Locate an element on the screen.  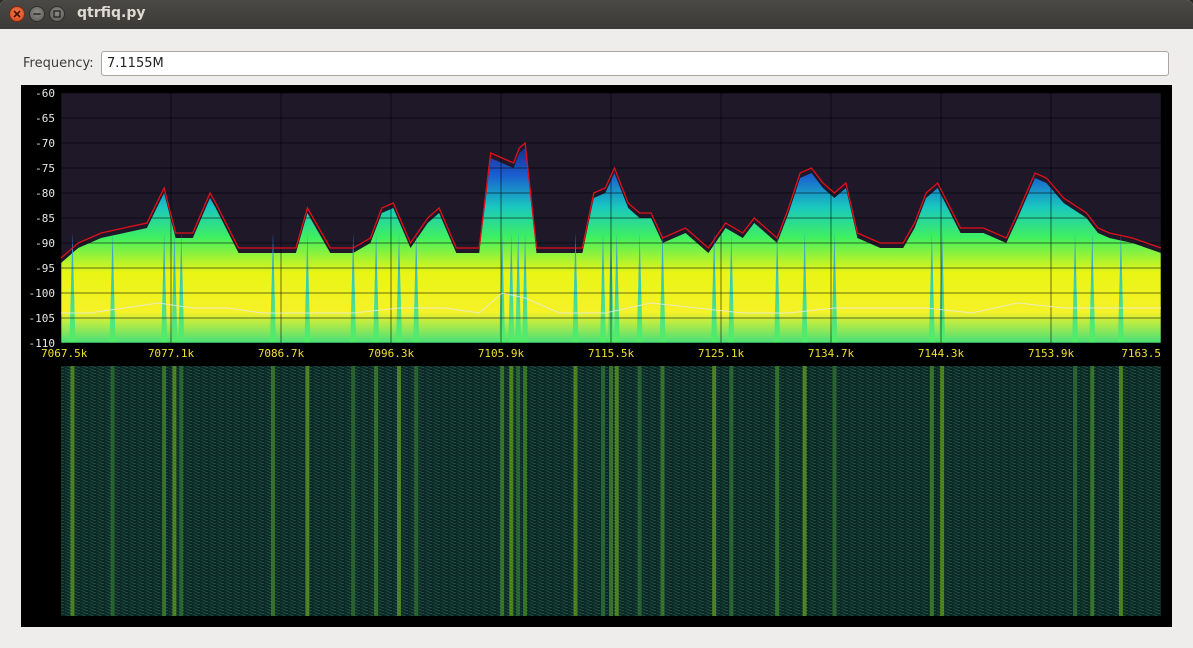
x-tick-label: 7067.5k is located at coordinates (64, 353).